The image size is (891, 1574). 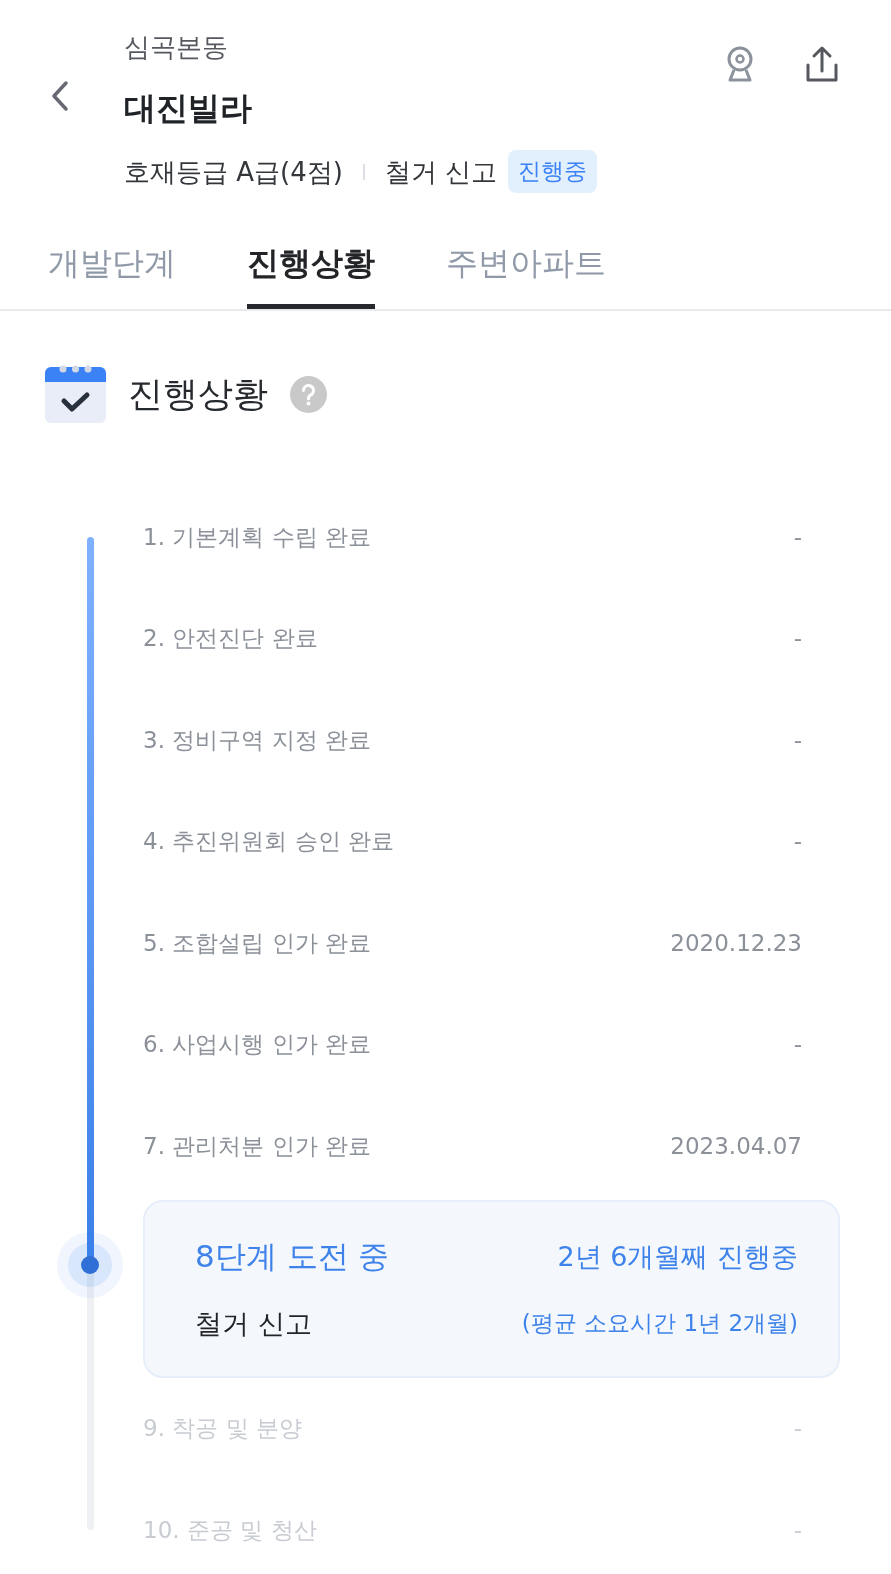 What do you see at coordinates (659, 1323) in the screenshot?
I see `average-duration: (평균 소요시간 1년 2개월)` at bounding box center [659, 1323].